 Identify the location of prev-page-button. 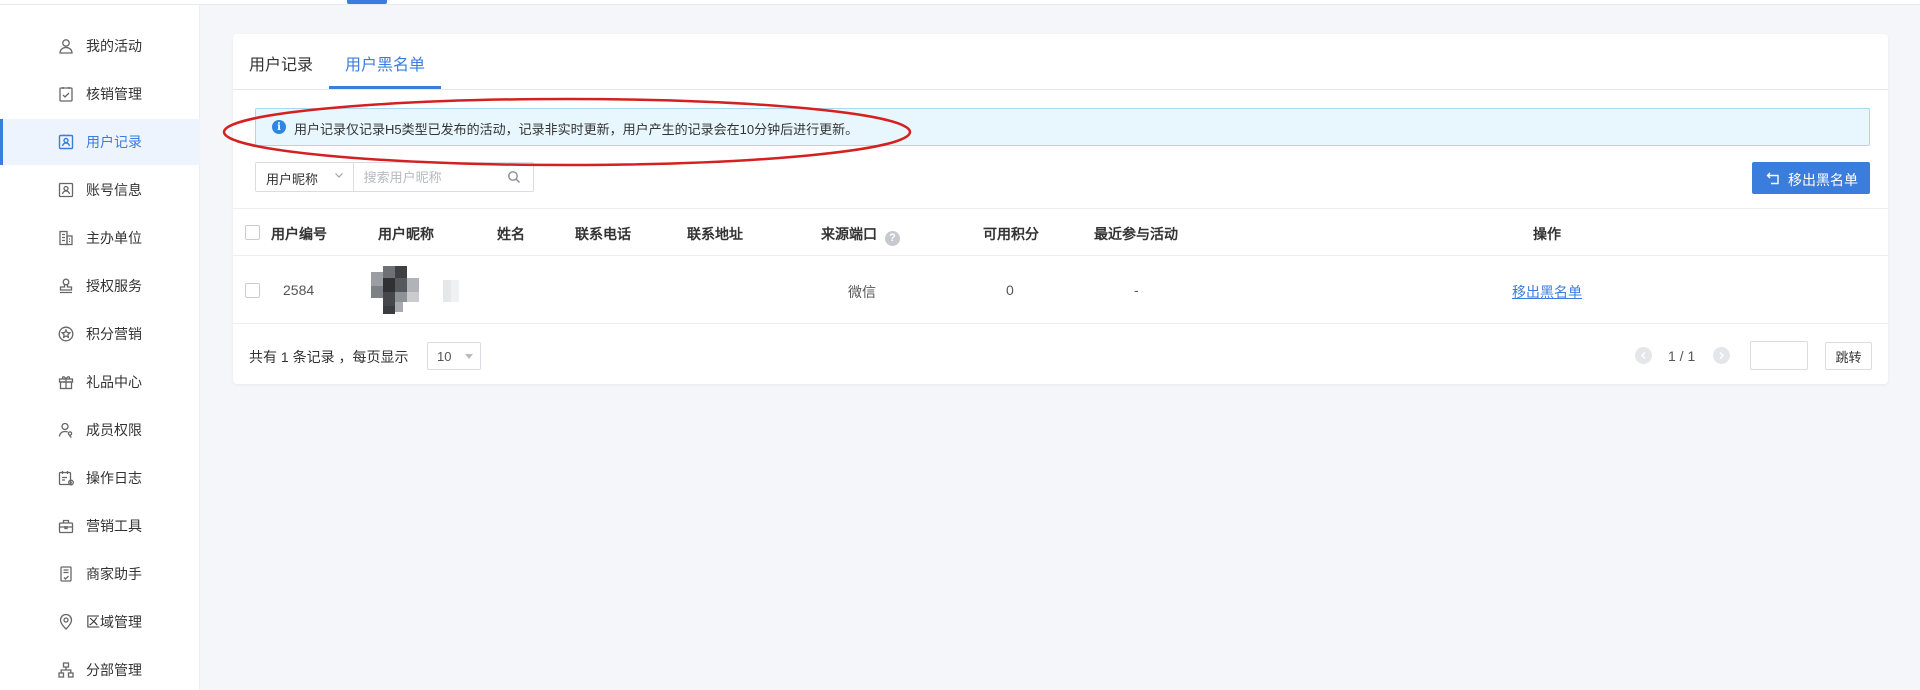
(1643, 355).